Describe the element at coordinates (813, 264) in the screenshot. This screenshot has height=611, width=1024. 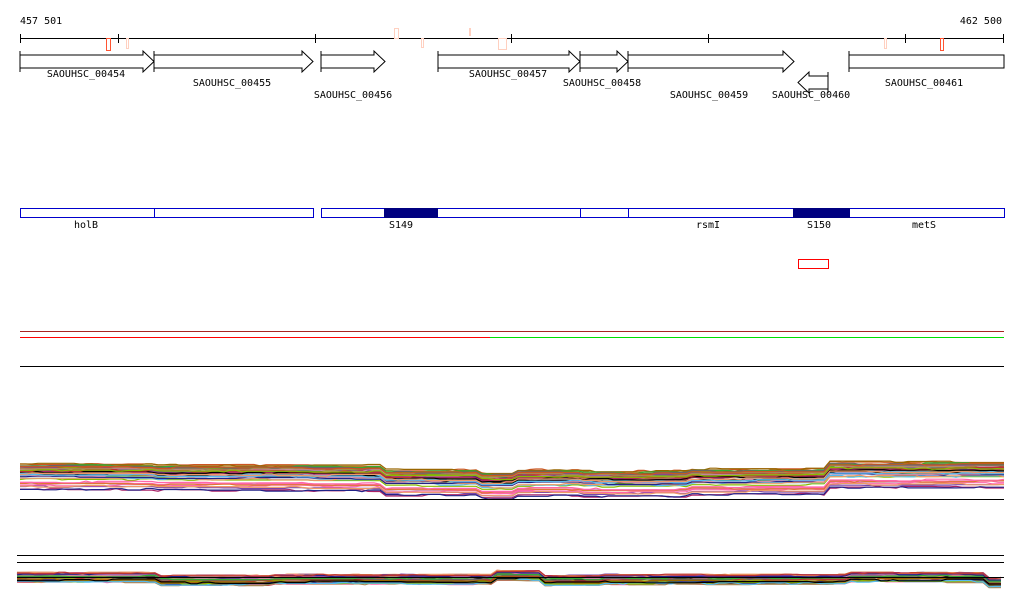
I see `selection-box` at that location.